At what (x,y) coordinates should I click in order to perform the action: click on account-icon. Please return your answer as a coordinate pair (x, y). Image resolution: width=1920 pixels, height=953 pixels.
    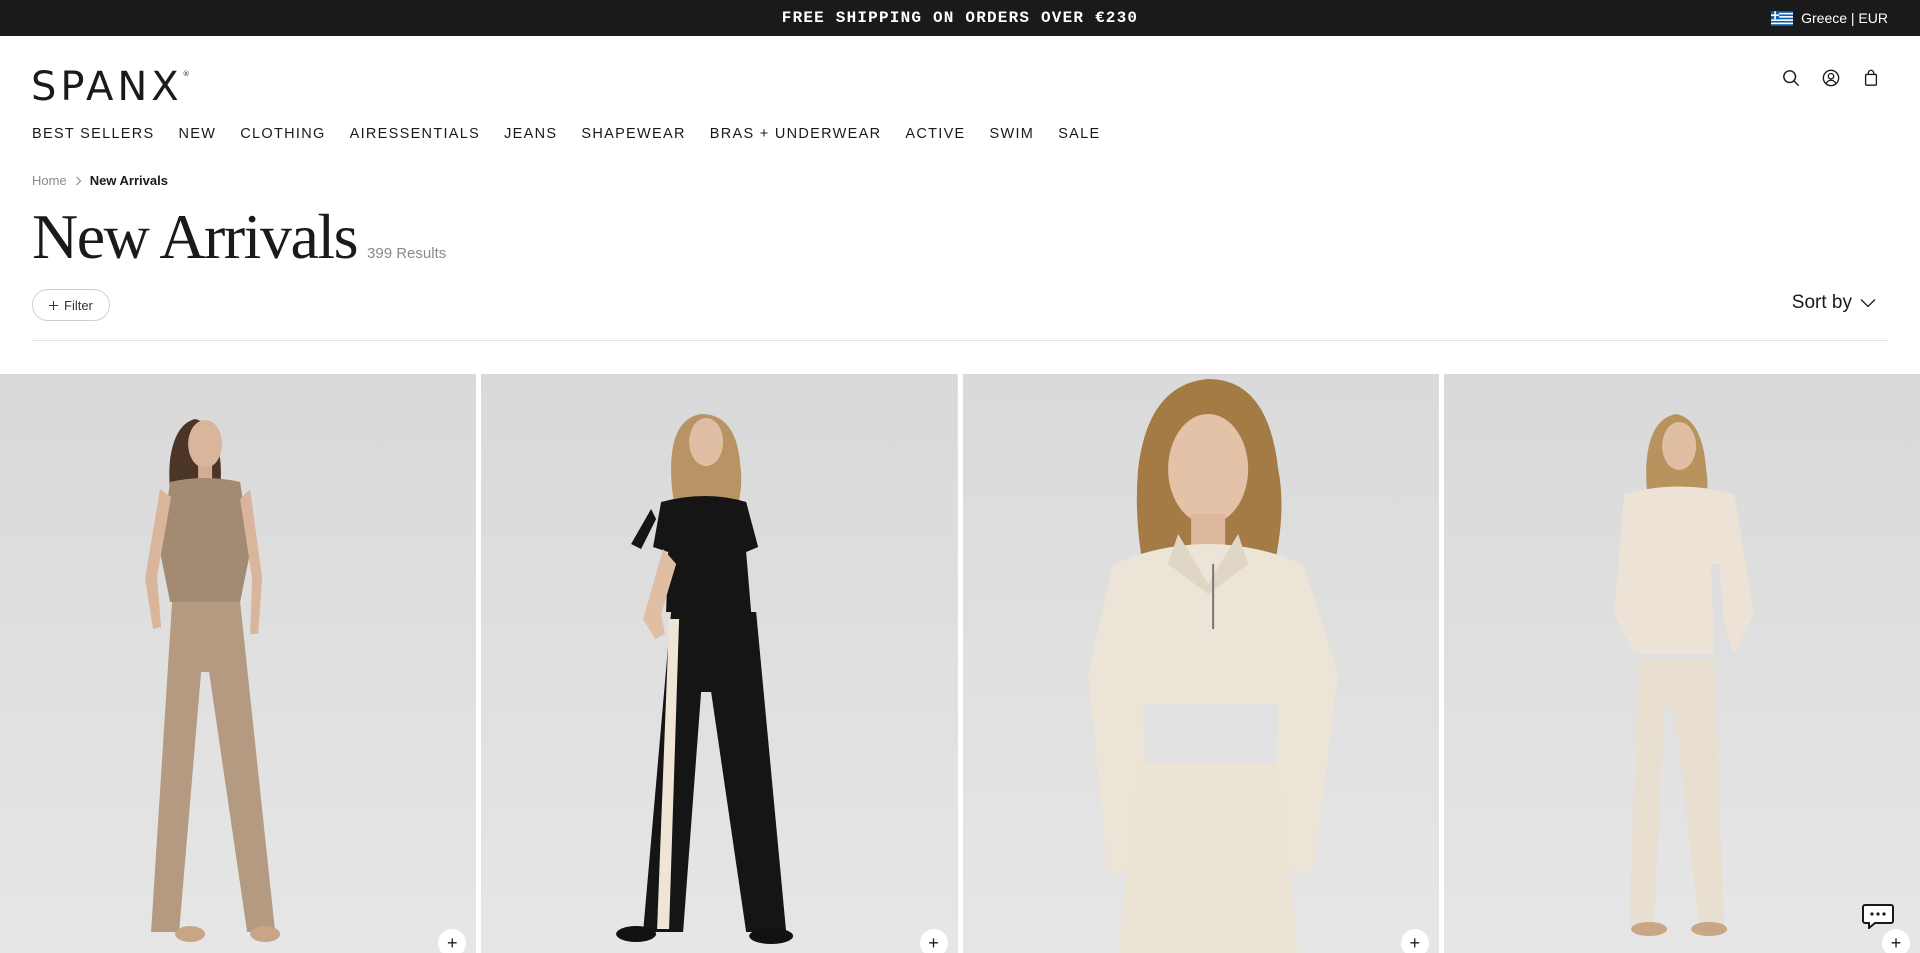
    Looking at the image, I should click on (1831, 78).